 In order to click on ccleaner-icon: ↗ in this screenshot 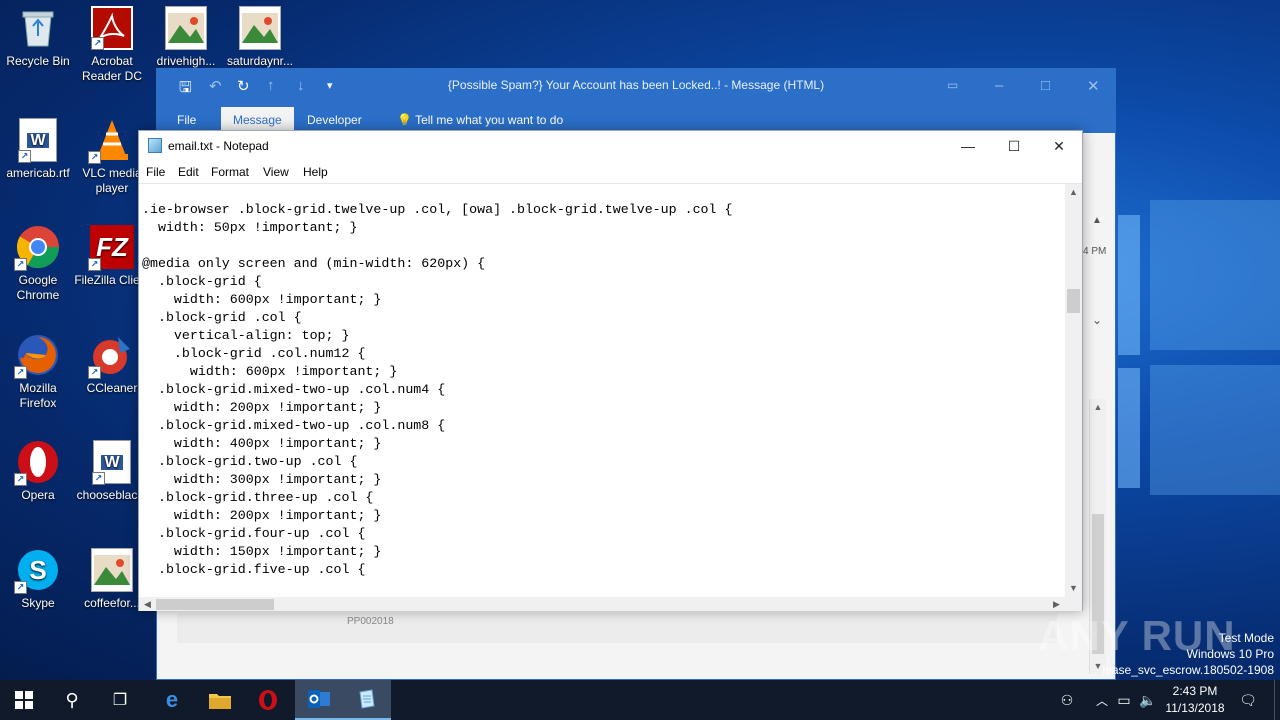, I will do `click(111, 356)`.